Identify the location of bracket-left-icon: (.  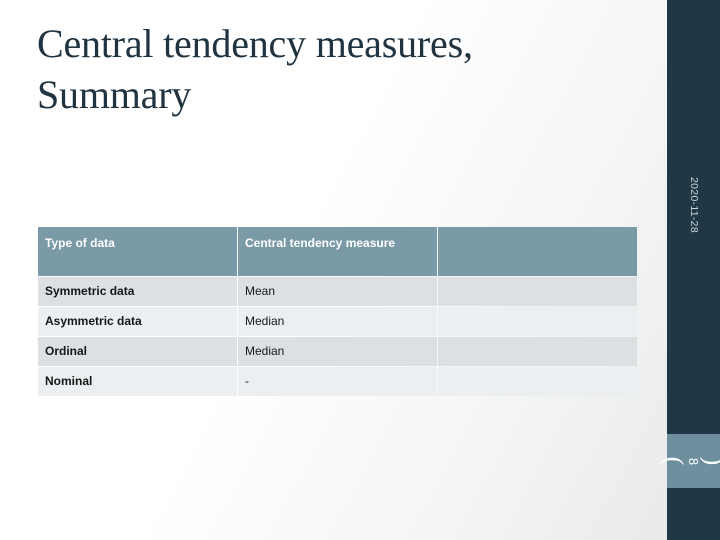
(674, 461).